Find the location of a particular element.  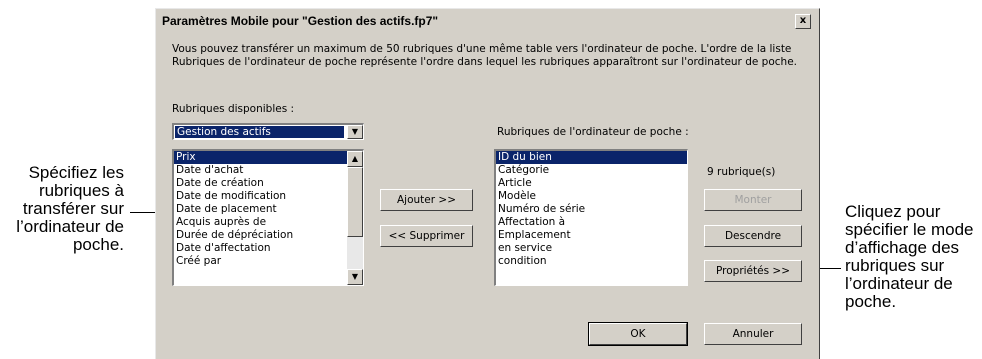

left-callout-line-5: poche. is located at coordinates (98, 244).